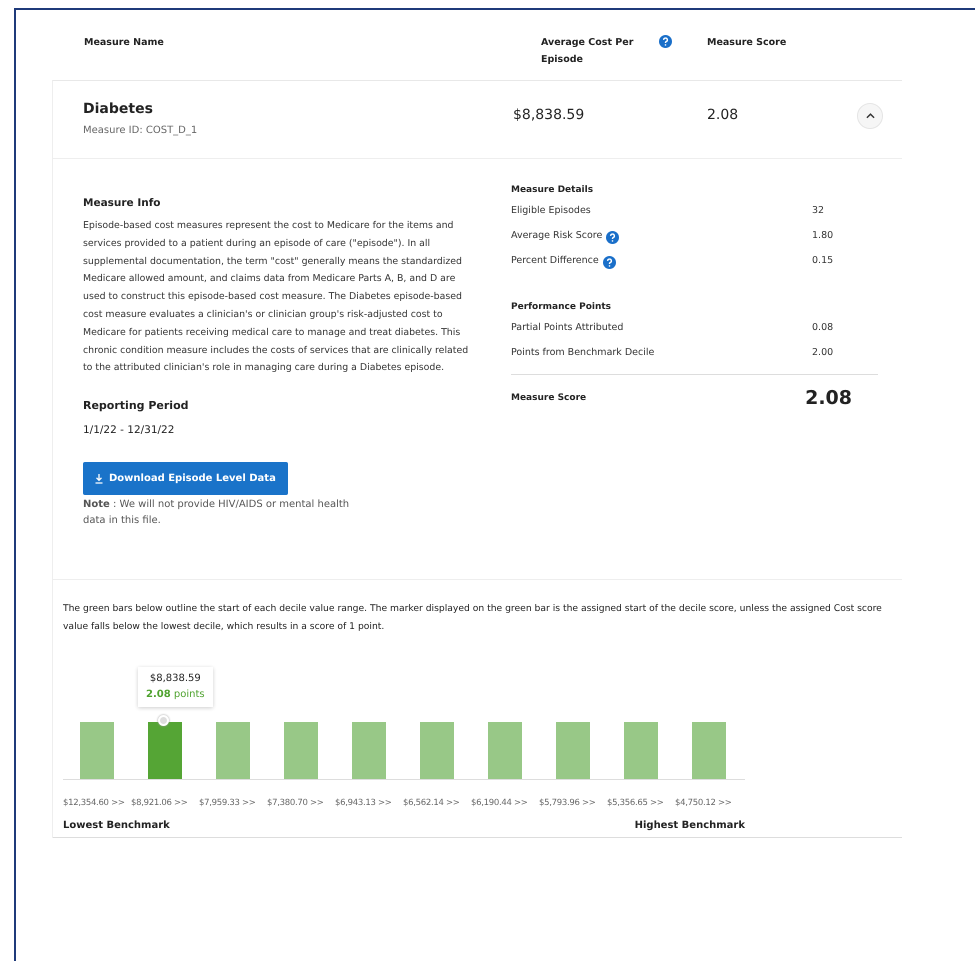  Describe the element at coordinates (568, 803) in the screenshot. I see `decile-label: $5,793.96 >>` at that location.